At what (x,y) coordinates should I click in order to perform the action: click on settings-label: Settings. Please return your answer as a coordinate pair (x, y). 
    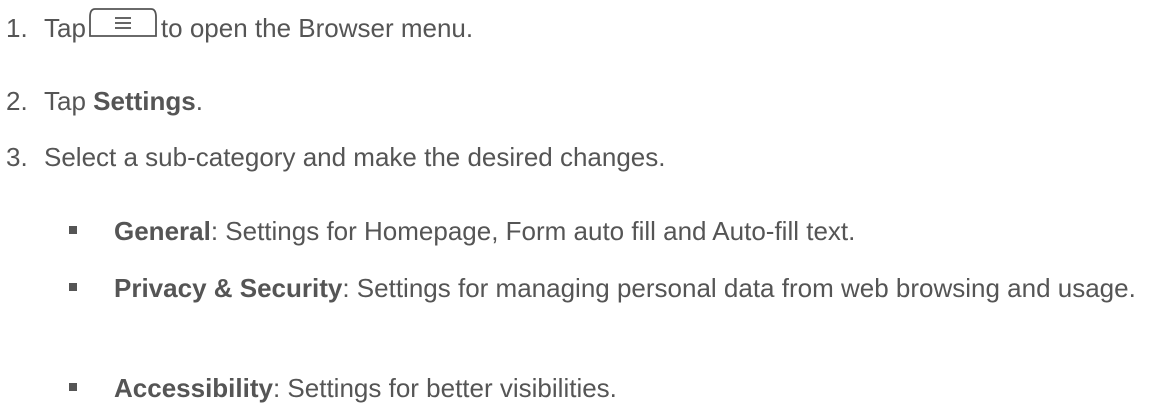
    Looking at the image, I should click on (144, 101).